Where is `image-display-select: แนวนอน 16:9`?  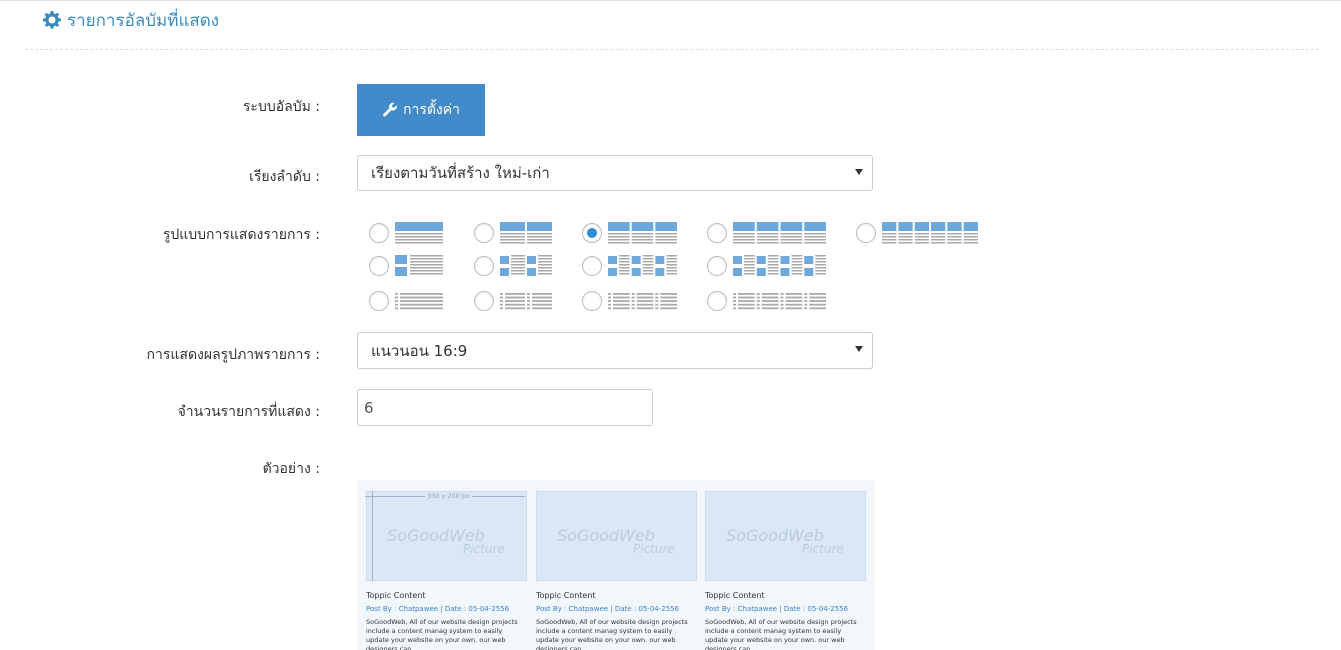
image-display-select: แนวนอน 16:9 is located at coordinates (615, 350).